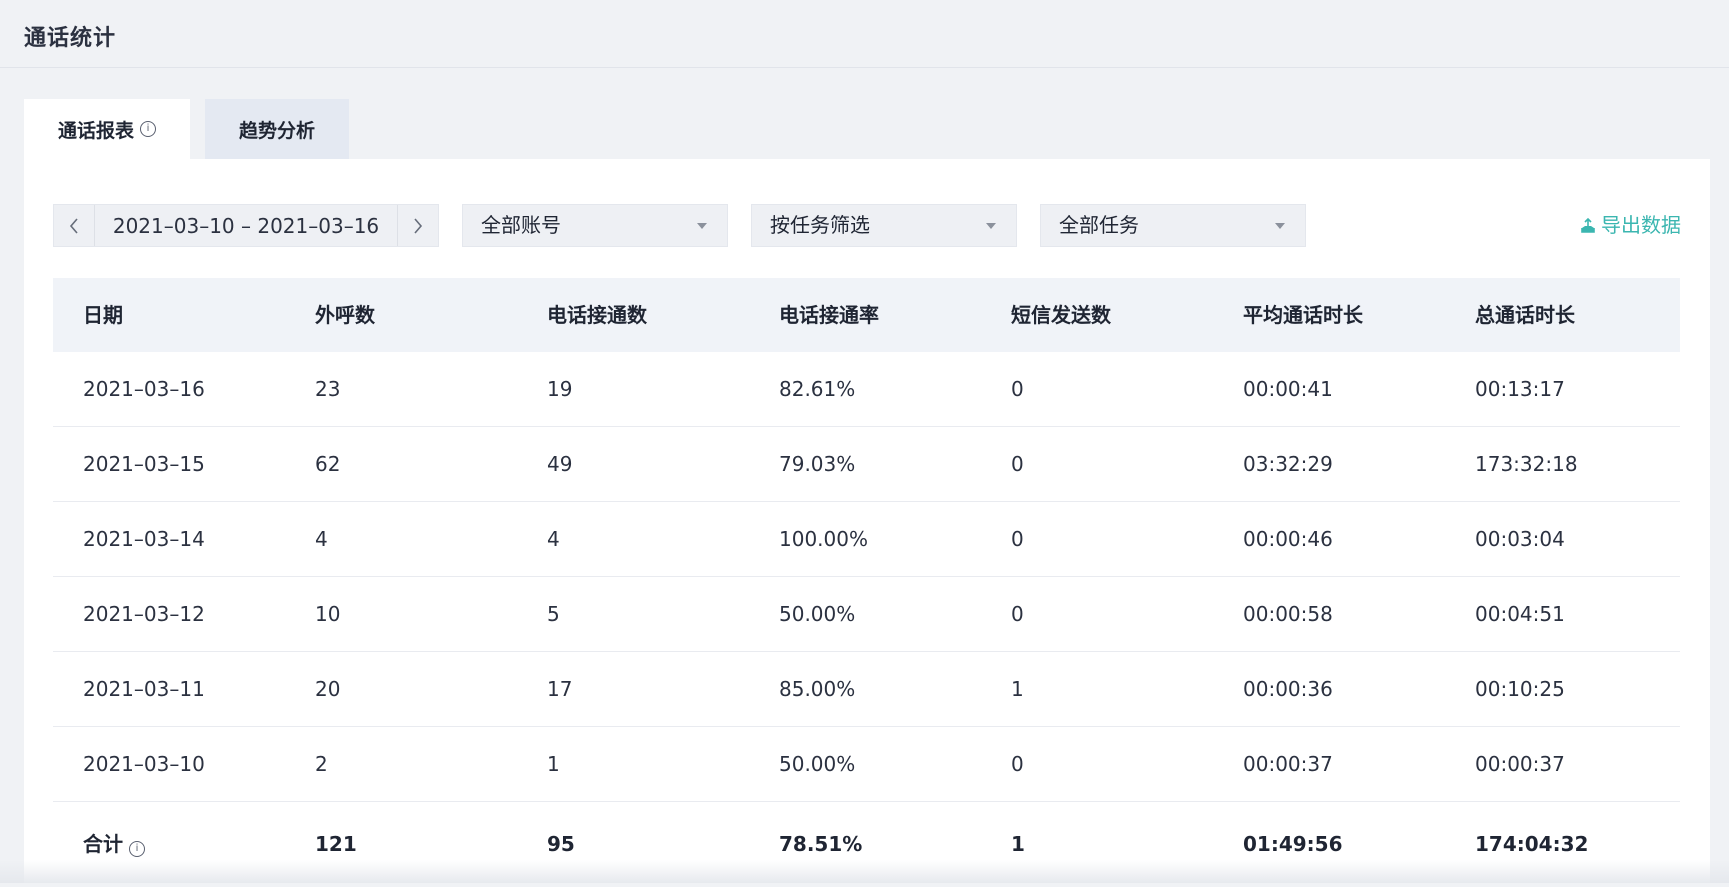  I want to click on account-select: 全部账号, so click(595, 225).